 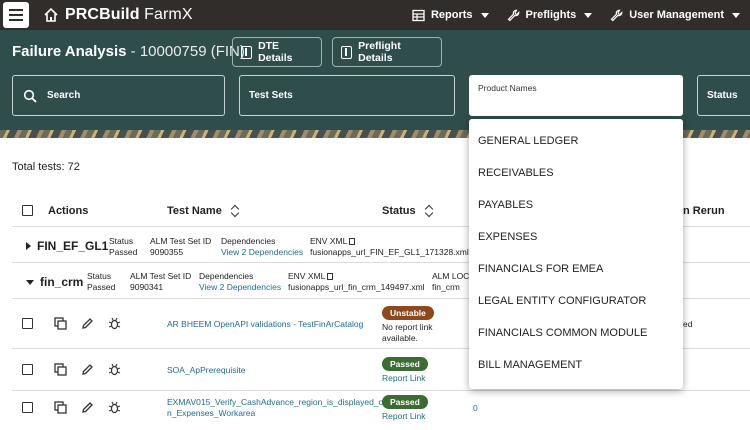 I want to click on status-filter: Status, so click(x=723, y=95).